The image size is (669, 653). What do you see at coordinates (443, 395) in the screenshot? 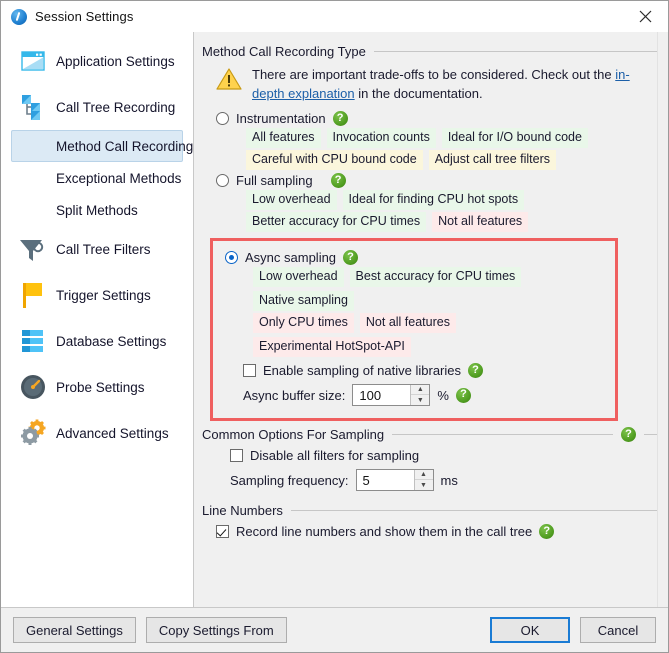
I see `field-unit: %` at bounding box center [443, 395].